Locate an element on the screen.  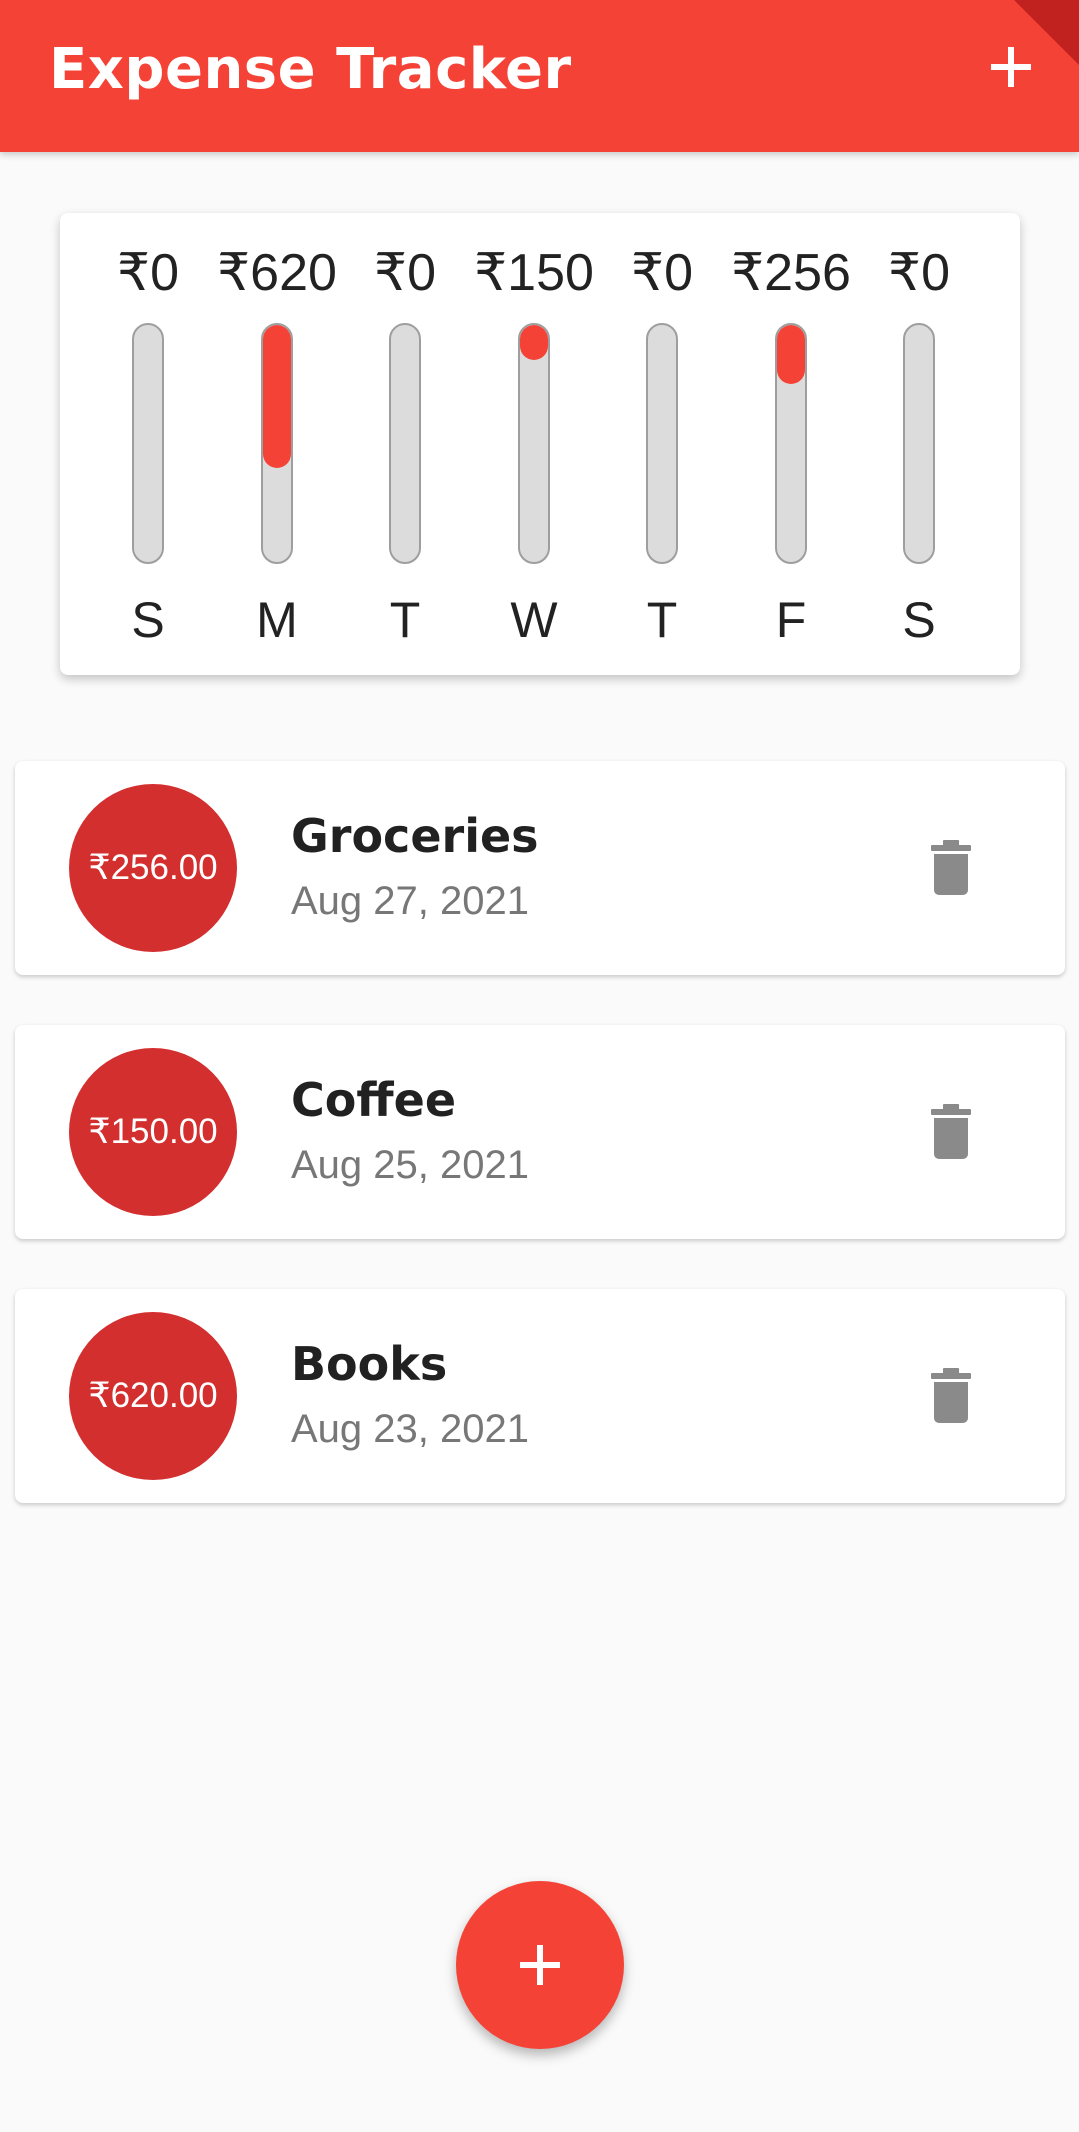
app-bar: Expense Tracker is located at coordinates (539, 76).